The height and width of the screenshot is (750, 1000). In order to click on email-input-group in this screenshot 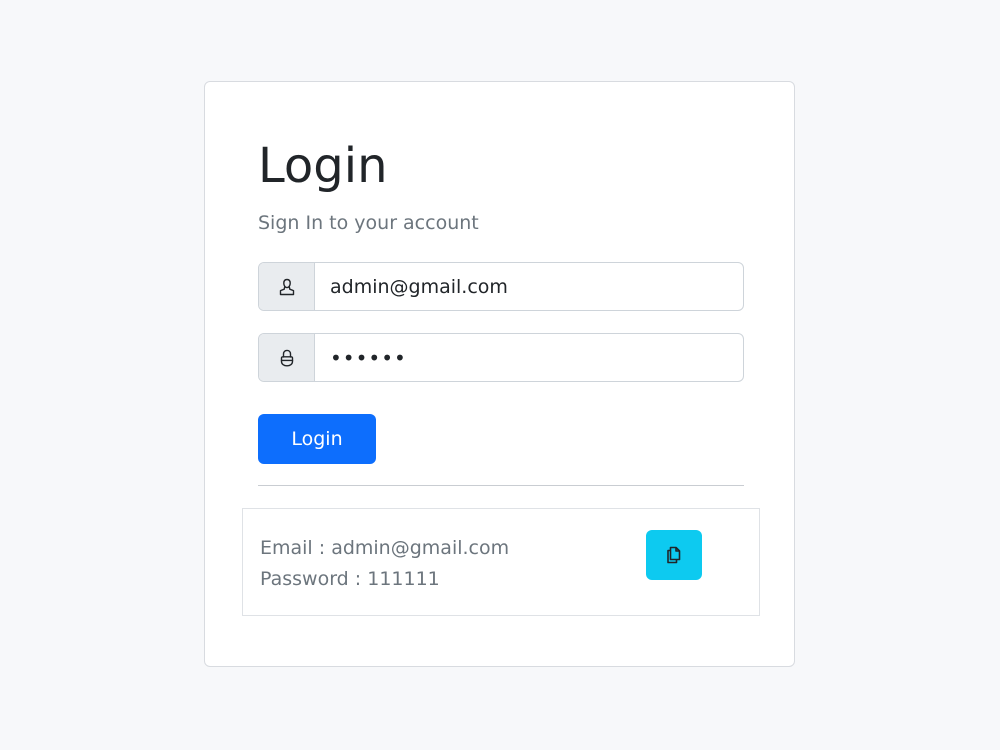, I will do `click(501, 286)`.